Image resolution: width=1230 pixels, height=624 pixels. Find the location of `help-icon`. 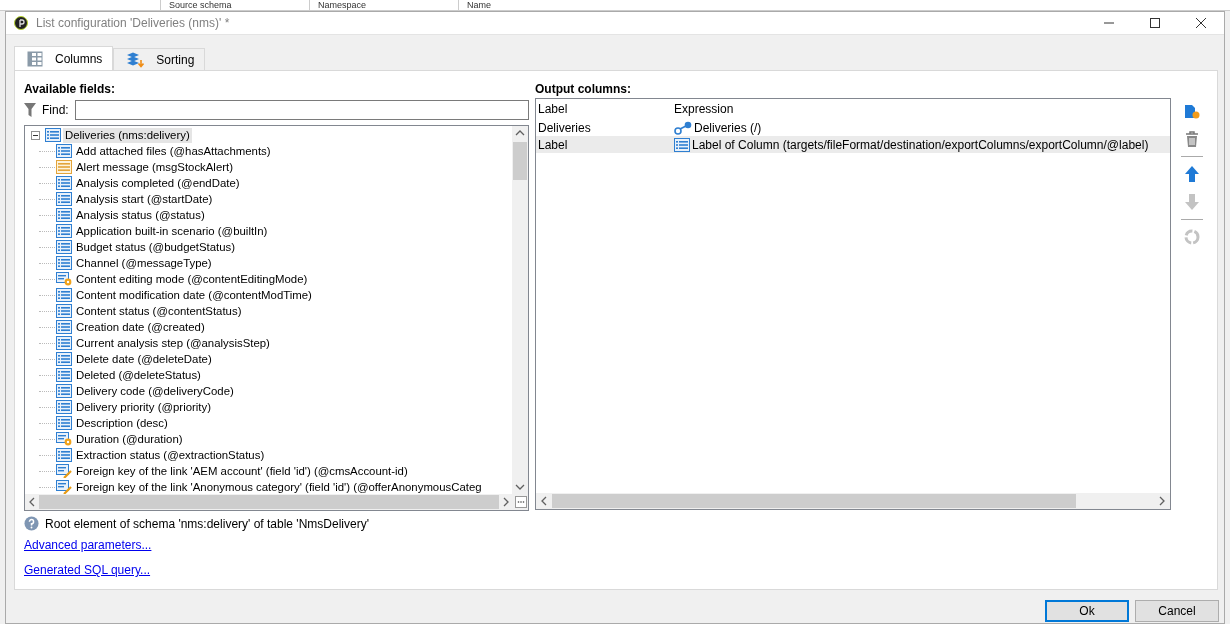

help-icon is located at coordinates (31, 523).